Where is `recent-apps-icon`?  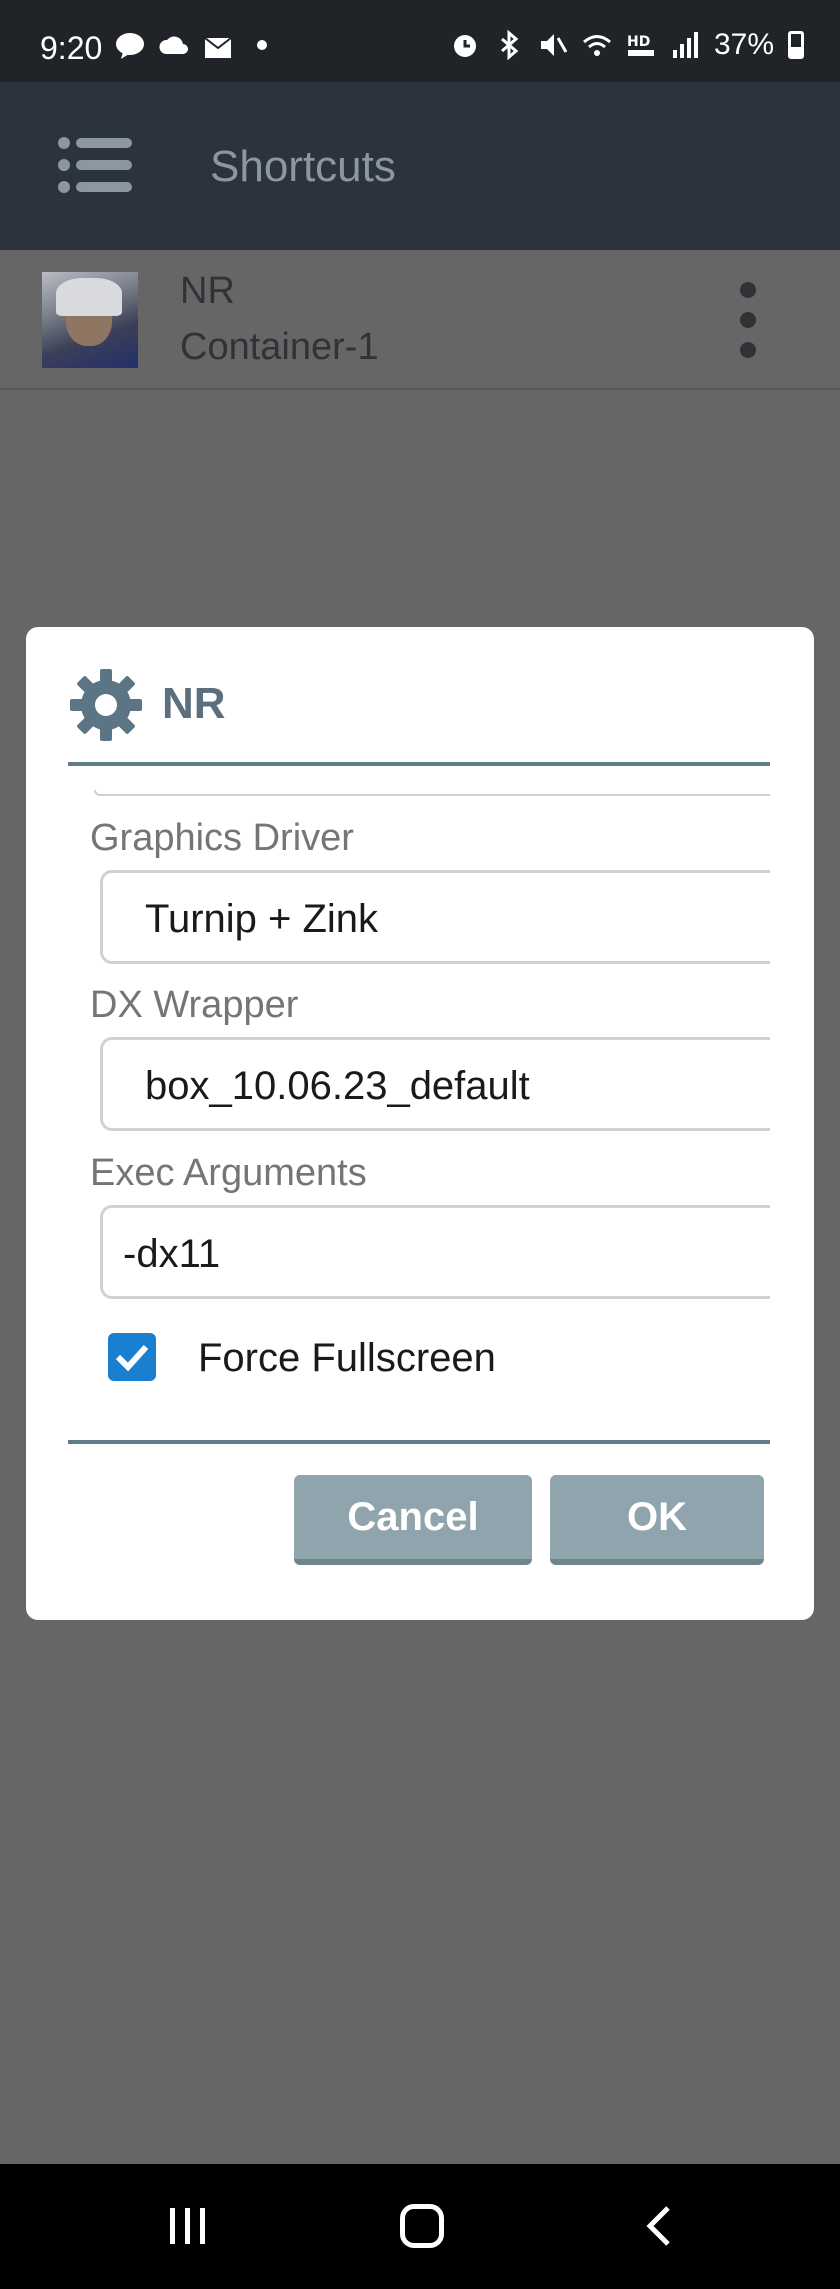 recent-apps-icon is located at coordinates (188, 2226).